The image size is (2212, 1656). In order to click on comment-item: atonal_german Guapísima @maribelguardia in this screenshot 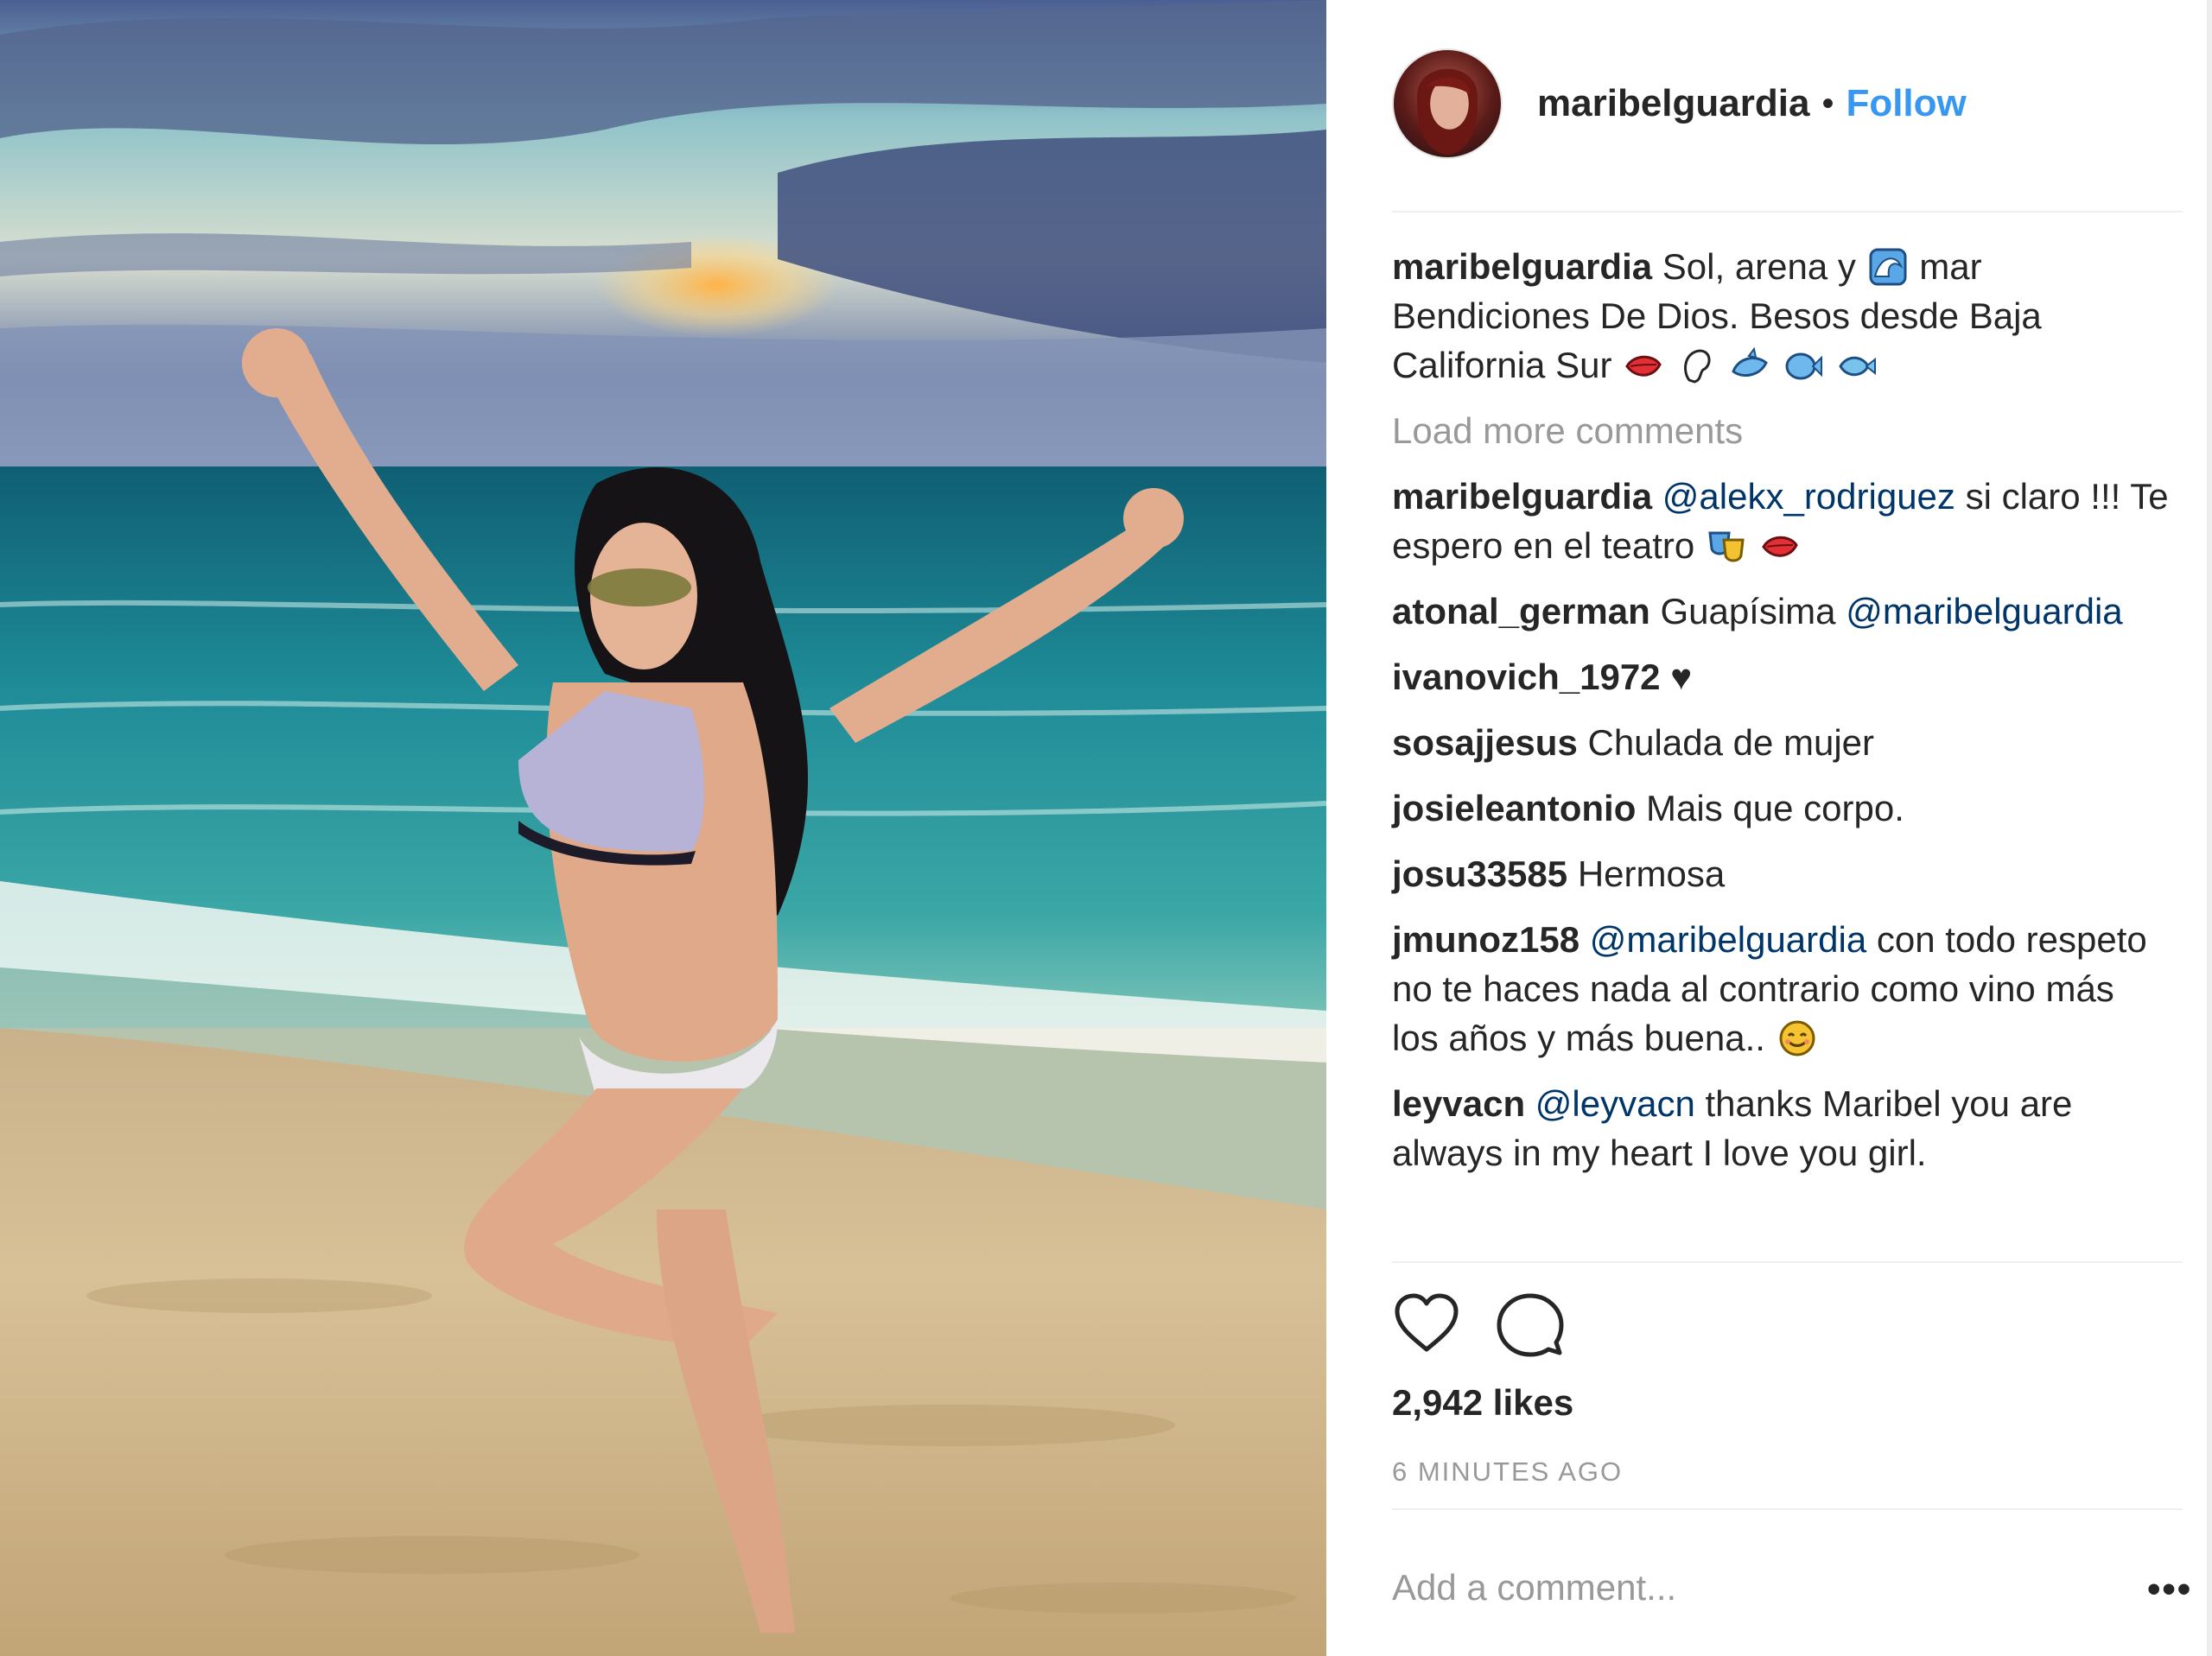, I will do `click(1781, 611)`.